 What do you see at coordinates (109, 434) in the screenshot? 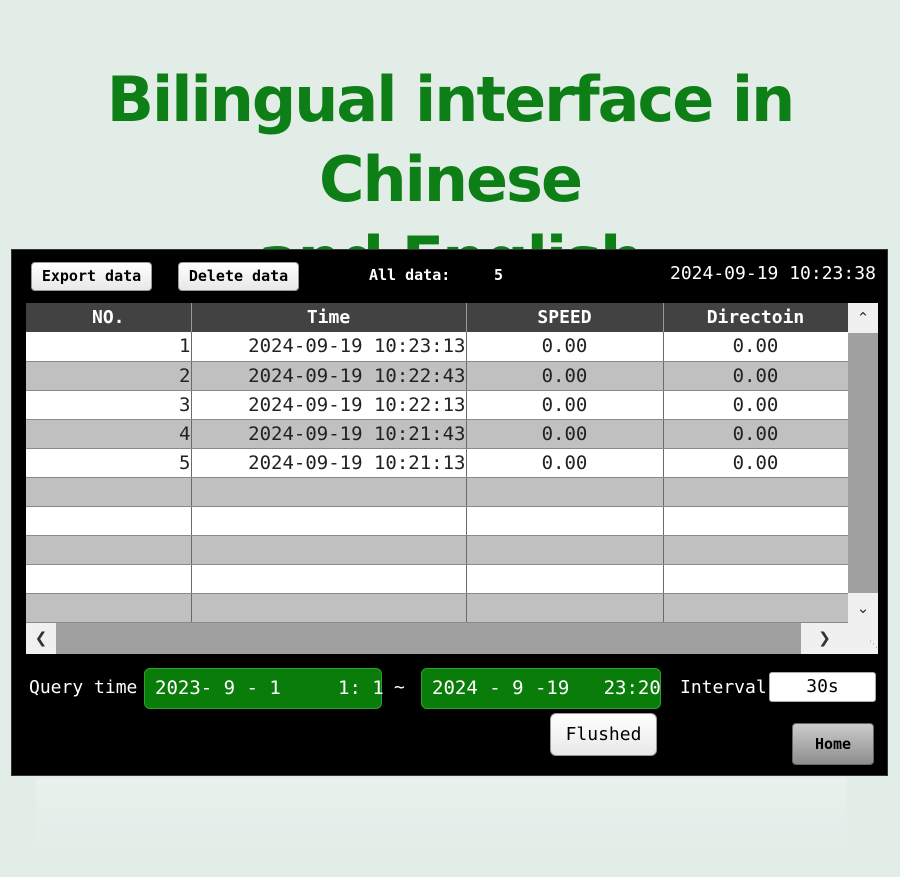
I see `cell-no: 4` at bounding box center [109, 434].